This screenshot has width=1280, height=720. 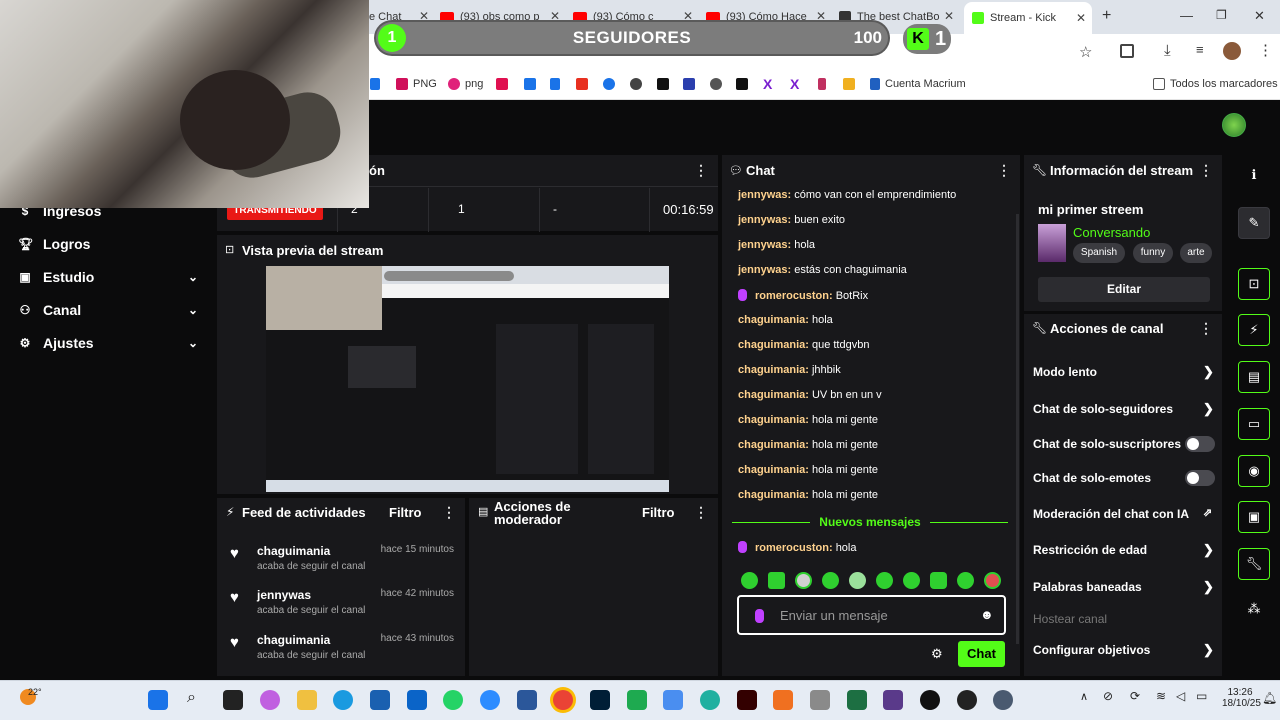 I want to click on browser-tab-active: Stream - Kick ✕, so click(x=1028, y=18).